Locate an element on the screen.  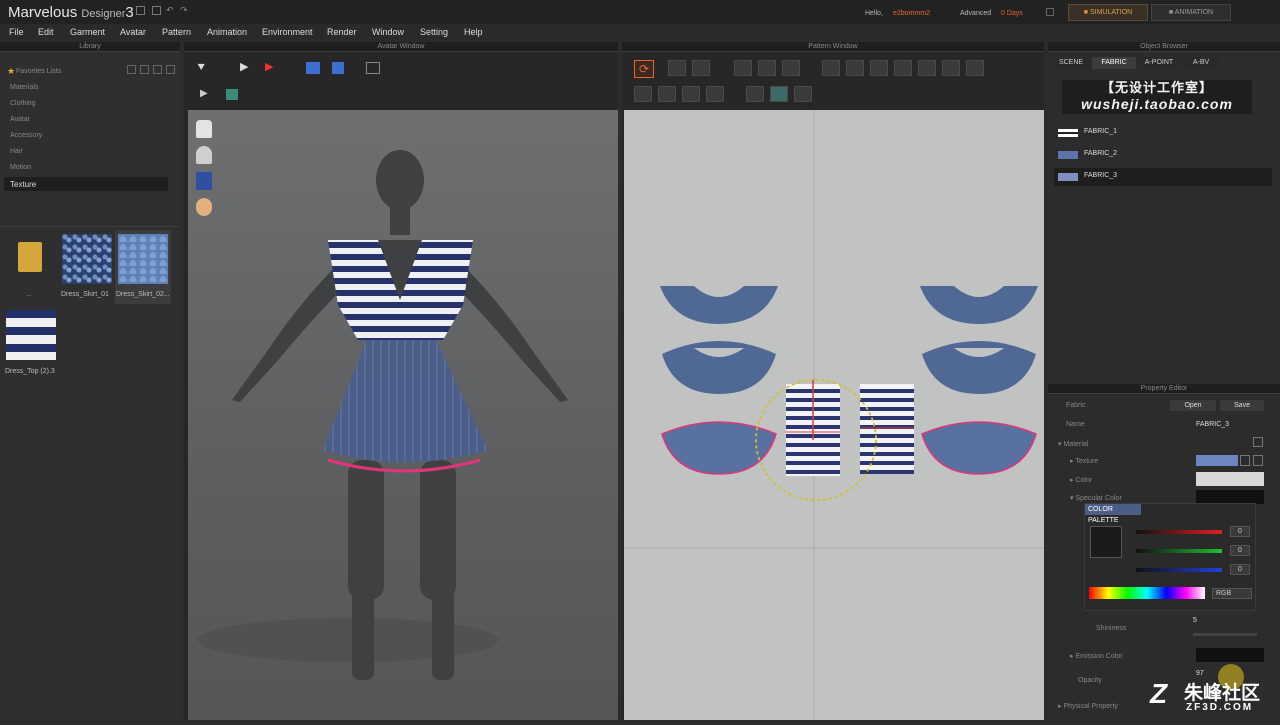
library-add-icon is located at coordinates (131, 69).